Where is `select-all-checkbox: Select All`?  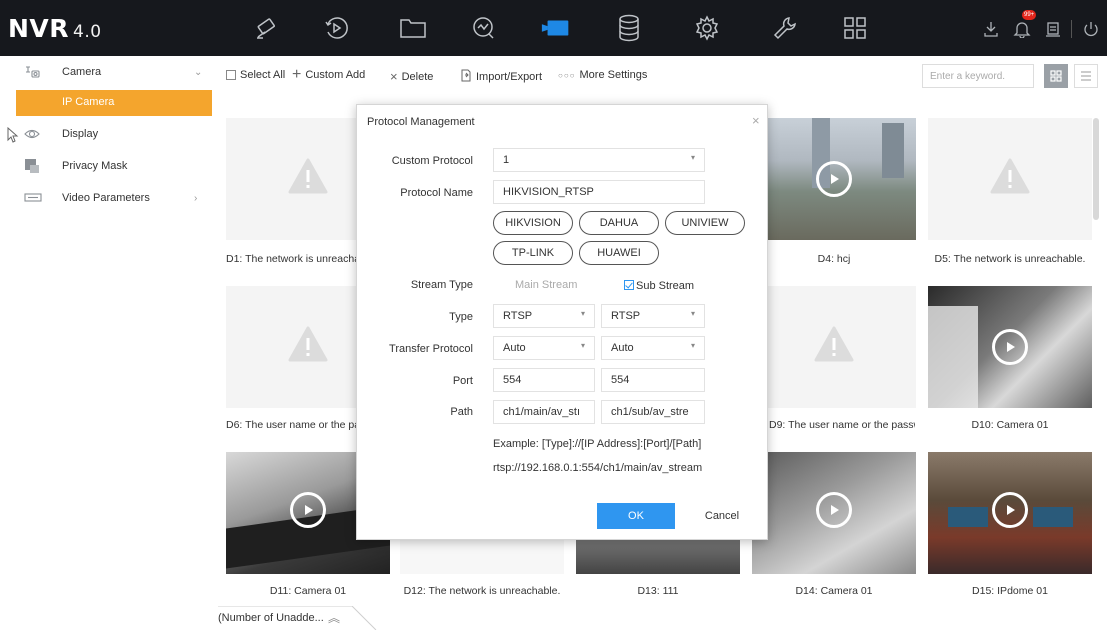 select-all-checkbox: Select All is located at coordinates (255, 75).